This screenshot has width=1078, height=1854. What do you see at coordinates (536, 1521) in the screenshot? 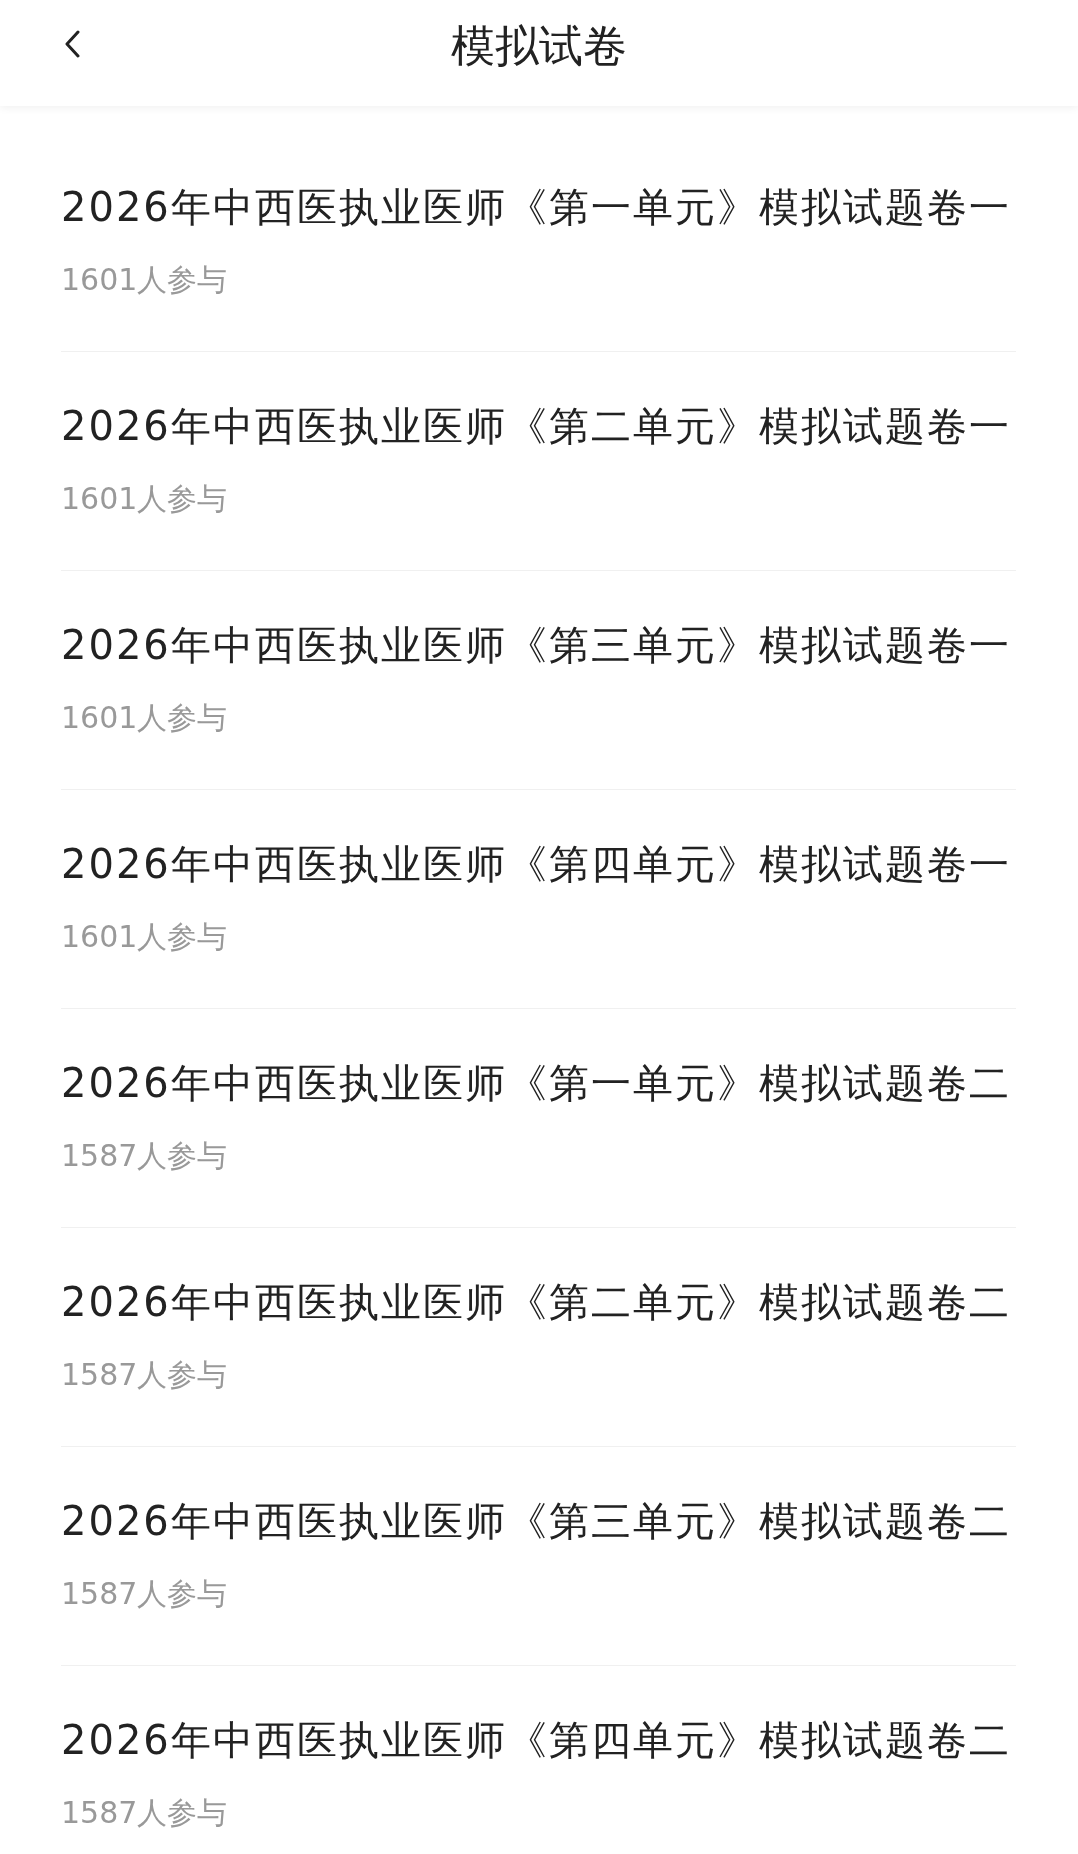
I see `paper-title: 2026年中西医执业医师《第三单元》模拟试题卷二` at bounding box center [536, 1521].